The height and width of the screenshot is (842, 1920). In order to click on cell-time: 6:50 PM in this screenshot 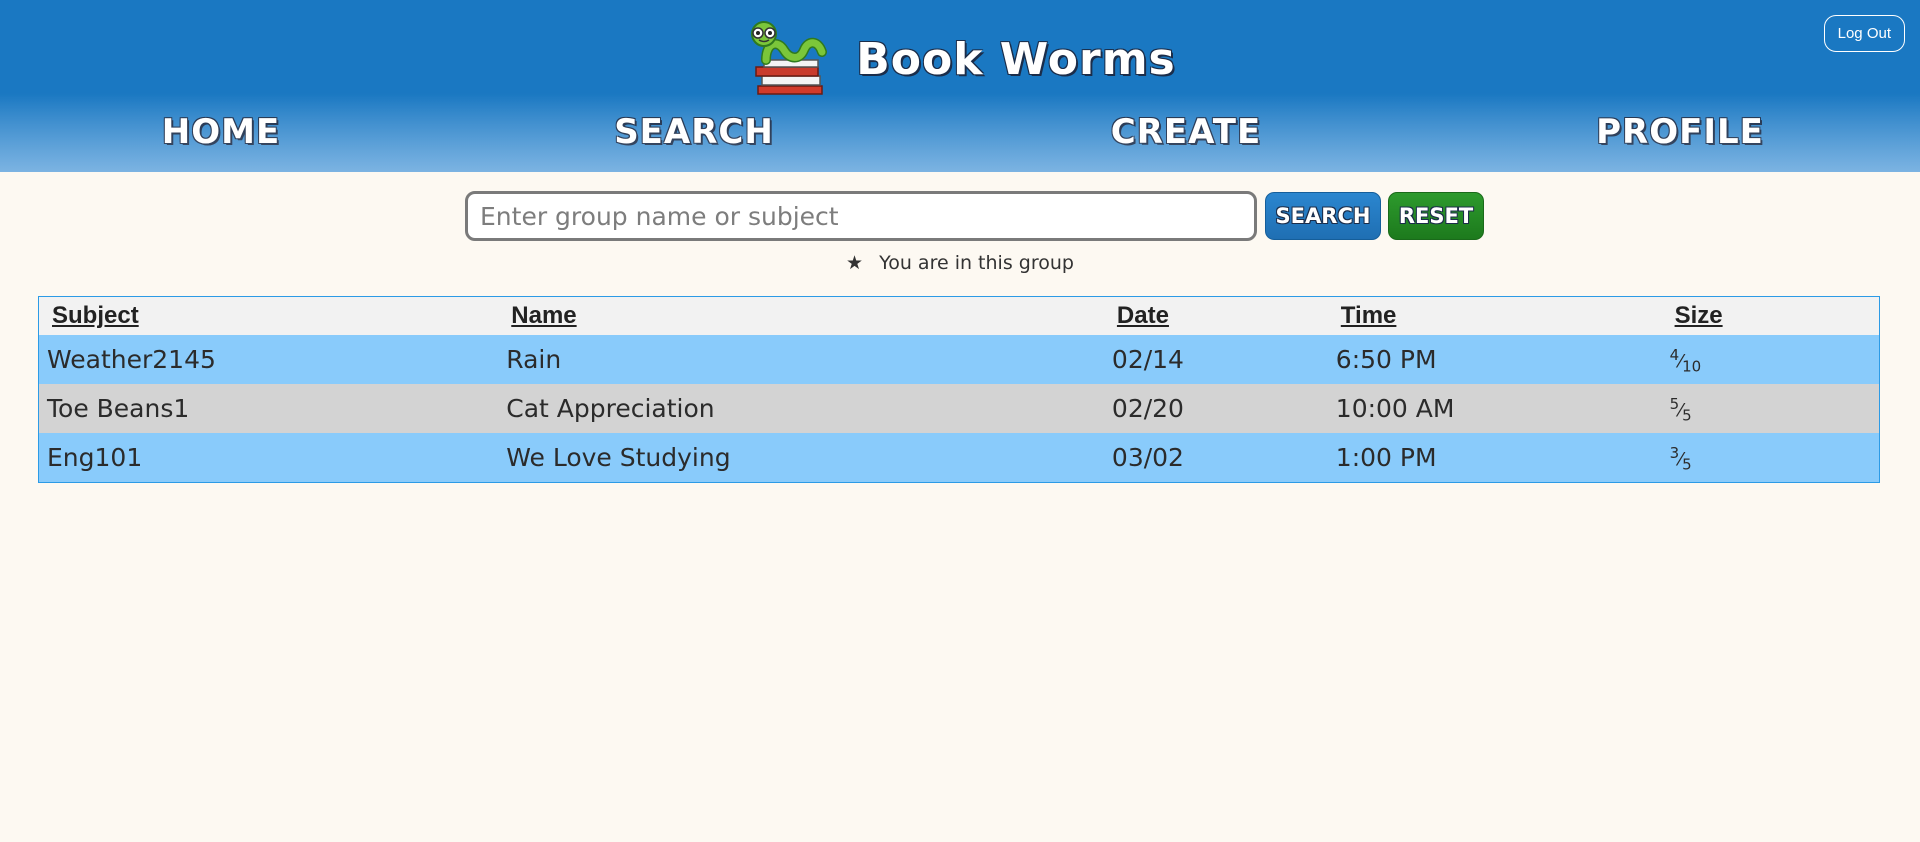, I will do `click(1498, 359)`.